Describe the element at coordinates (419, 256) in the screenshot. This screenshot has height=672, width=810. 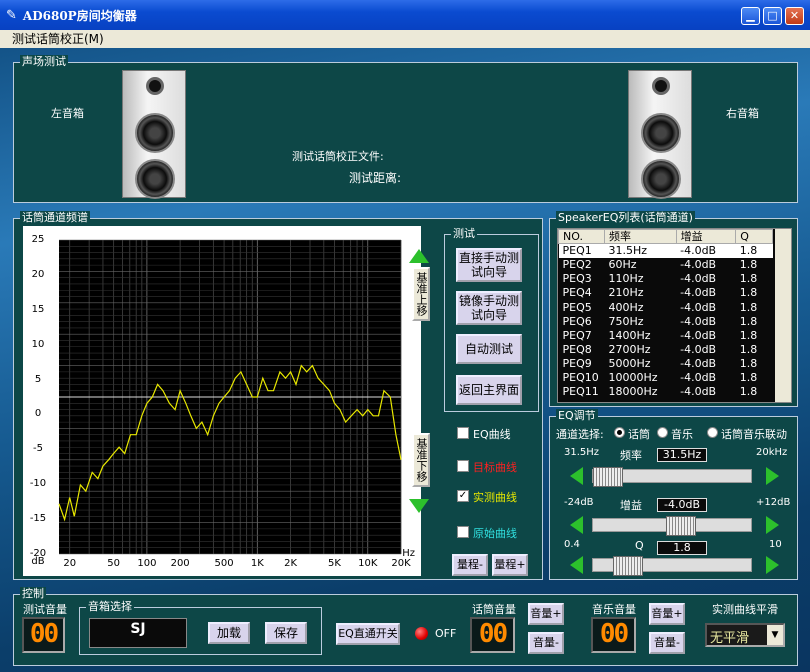
I see `shift-up-arrow-icon` at that location.